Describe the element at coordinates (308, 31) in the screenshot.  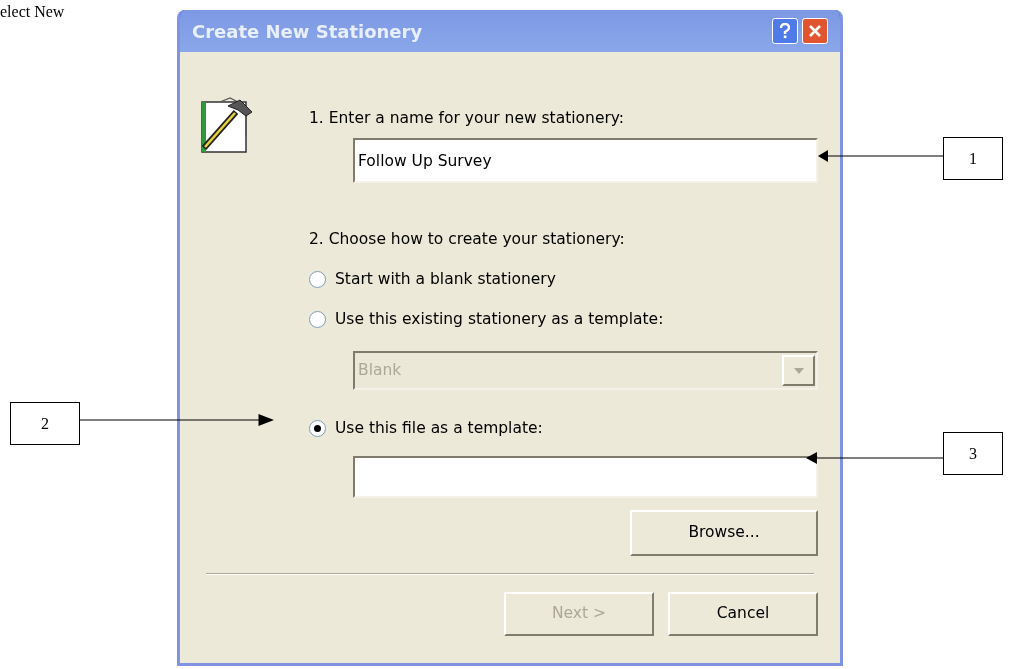
I see `window-title: Create New Stationery` at that location.